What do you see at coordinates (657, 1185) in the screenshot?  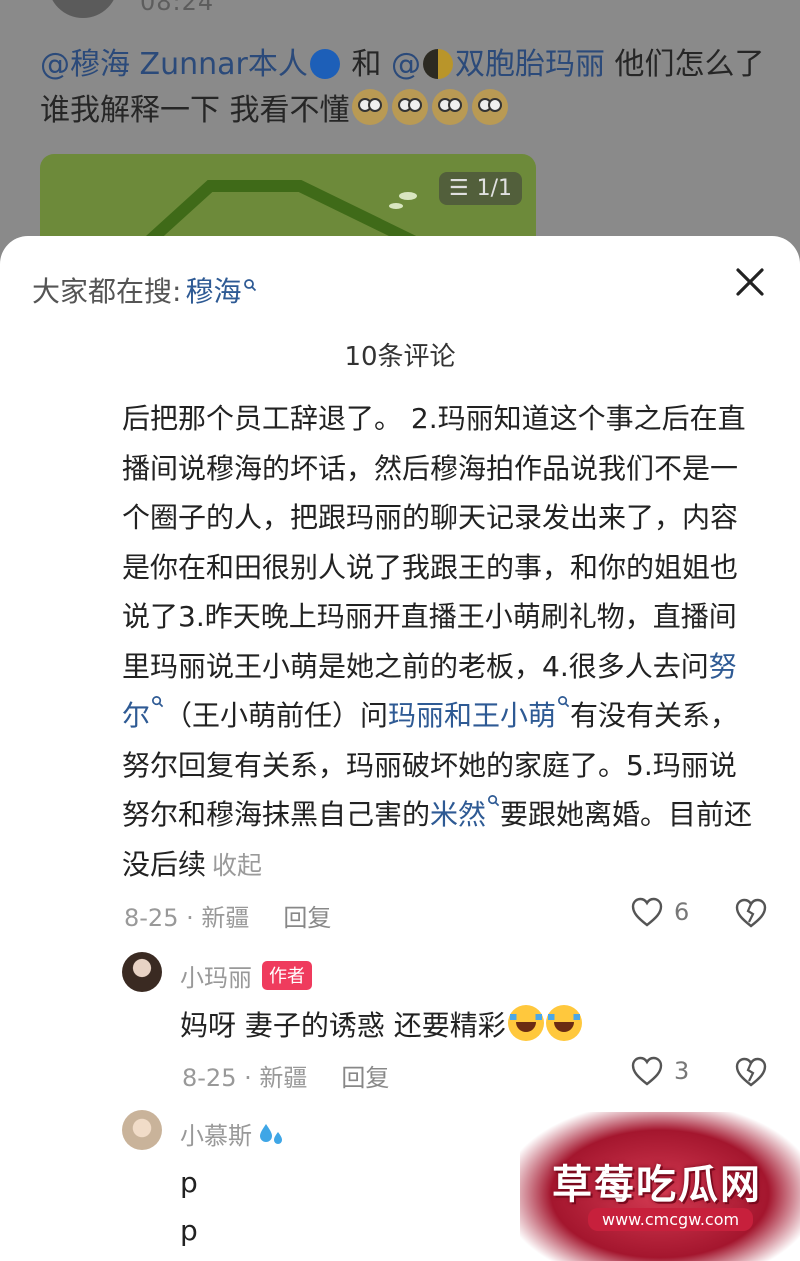 I see `watermark-title: 草莓吃瓜网` at bounding box center [657, 1185].